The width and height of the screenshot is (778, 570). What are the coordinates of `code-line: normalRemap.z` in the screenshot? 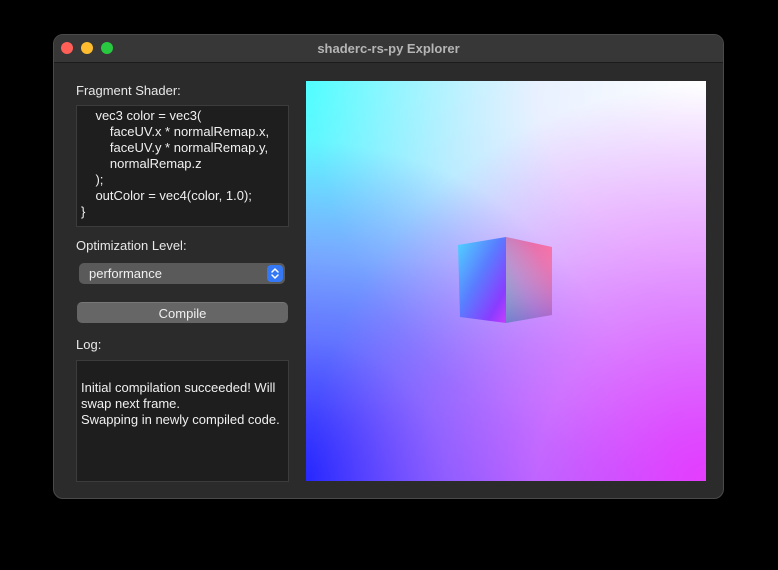 It's located at (141, 163).